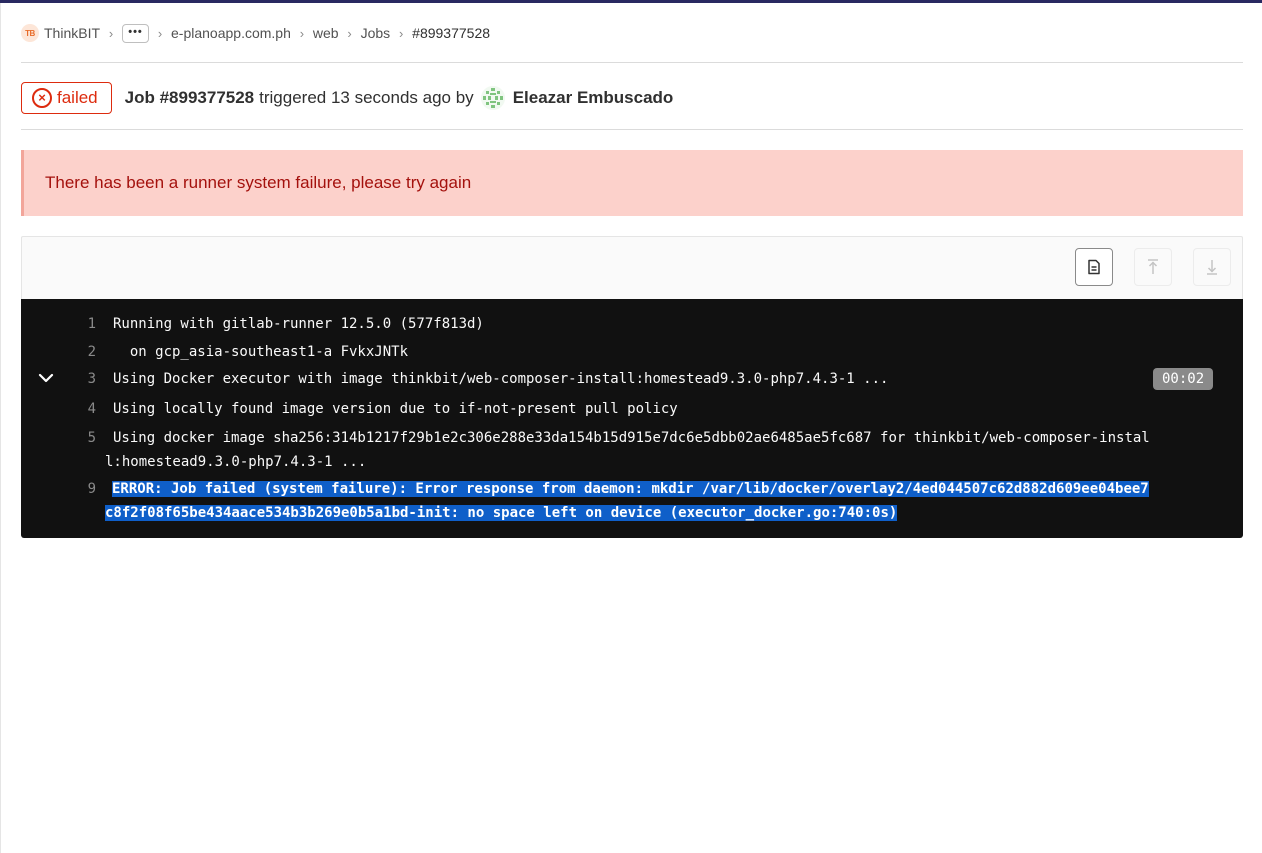 Image resolution: width=1262 pixels, height=853 pixels. I want to click on top-navigation-bar, so click(631, 1).